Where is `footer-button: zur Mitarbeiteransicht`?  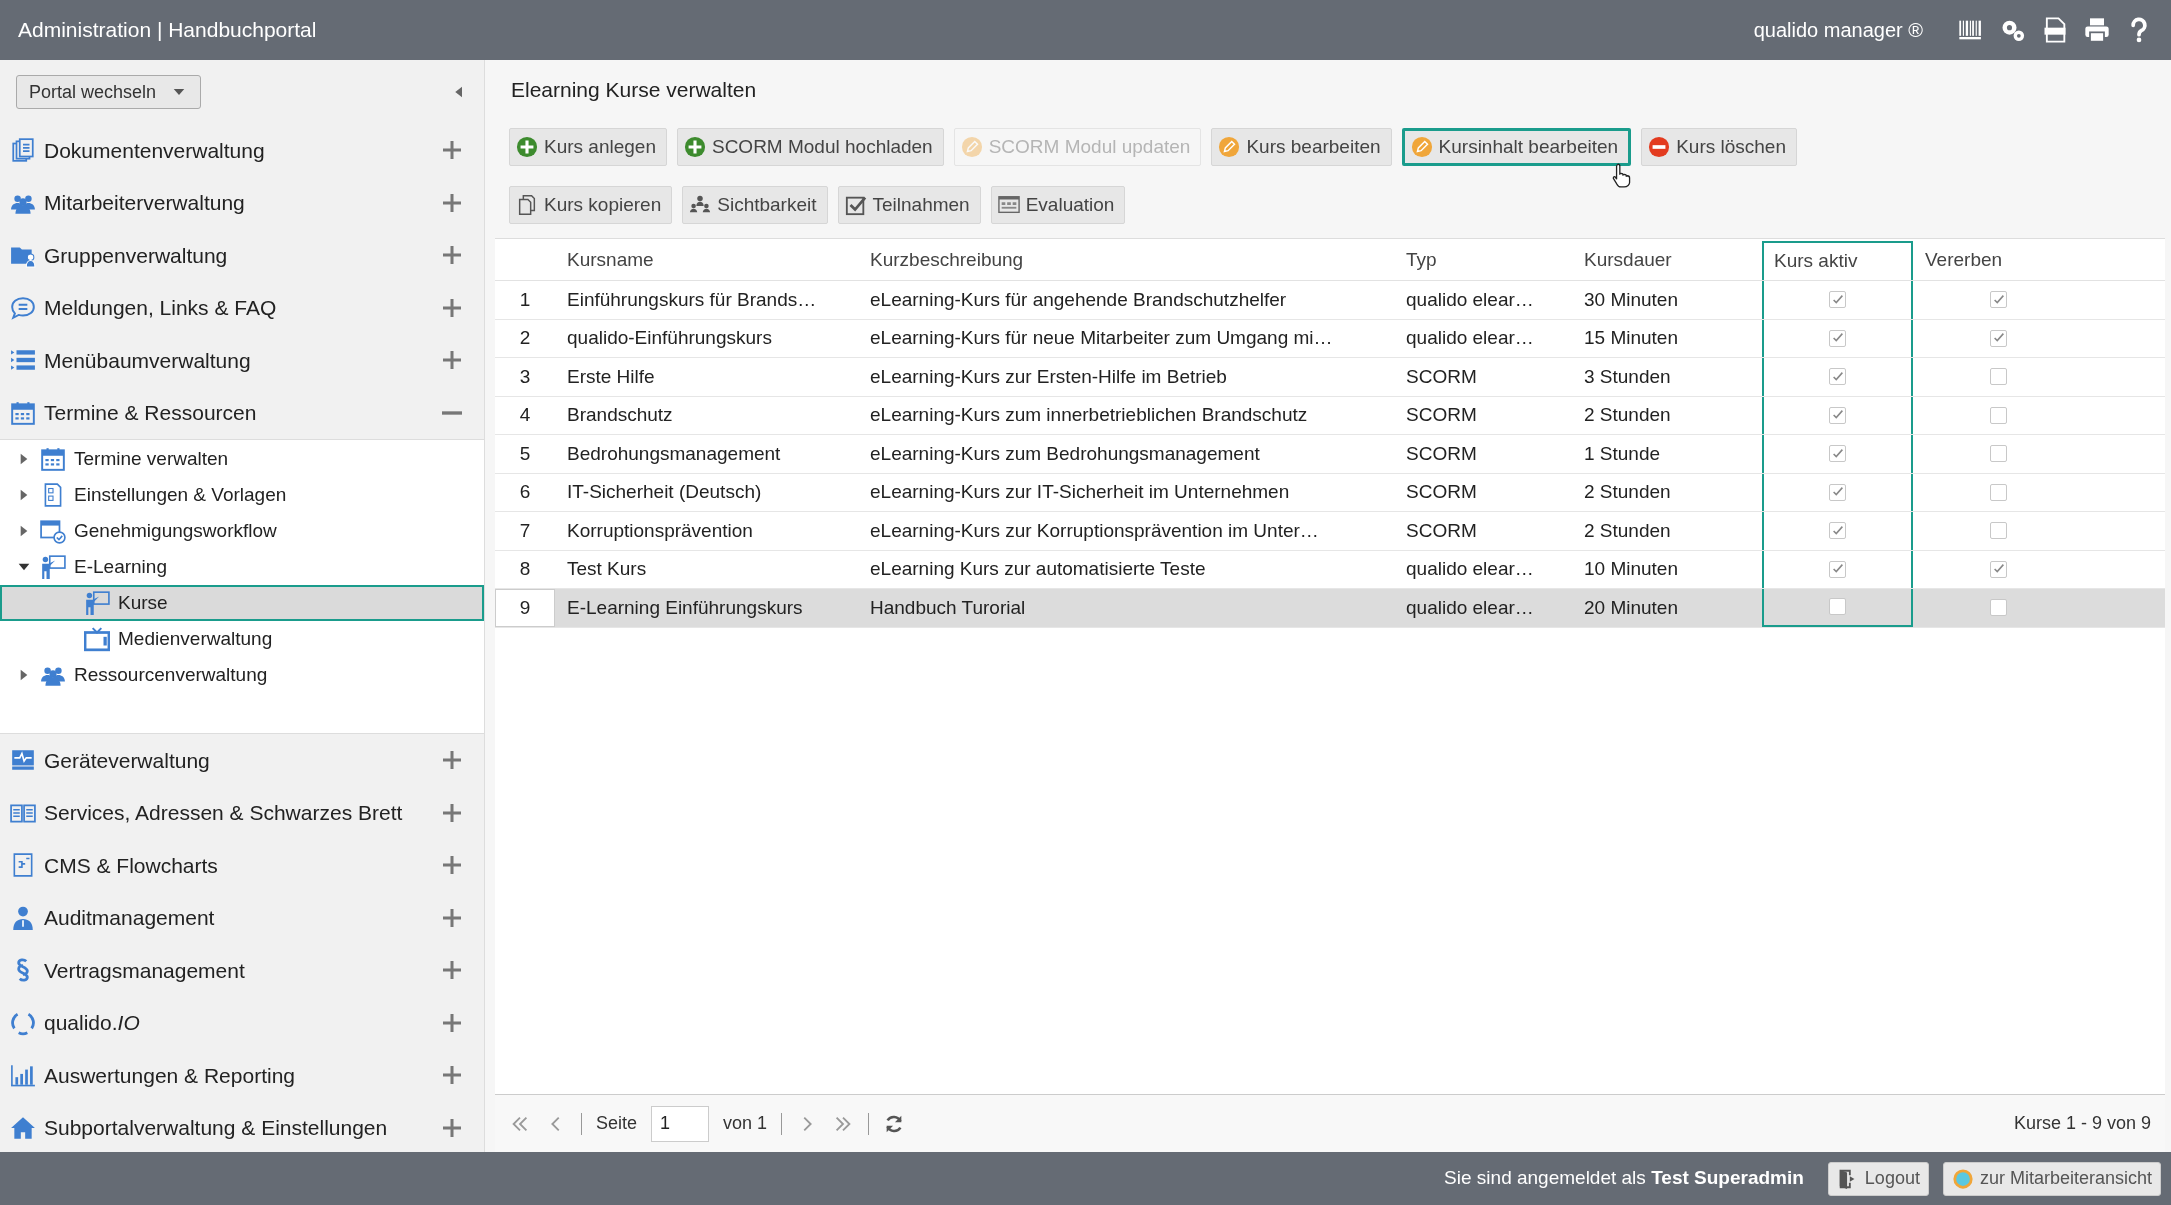
footer-button: zur Mitarbeiteransicht is located at coordinates (2051, 1178).